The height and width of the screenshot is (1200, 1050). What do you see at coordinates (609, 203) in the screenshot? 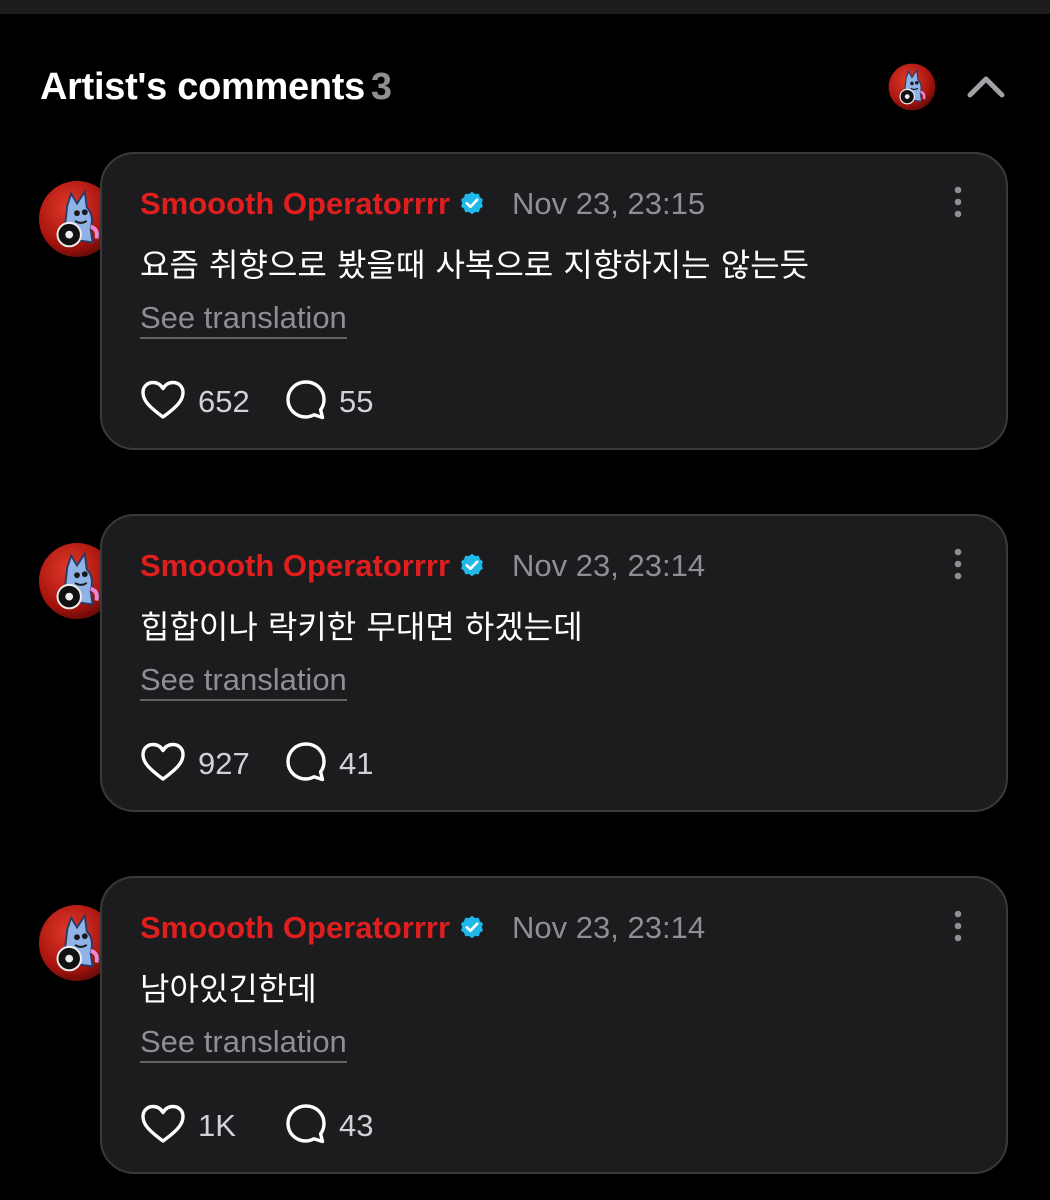
I see `timestamp: Nov 23, 23:15` at bounding box center [609, 203].